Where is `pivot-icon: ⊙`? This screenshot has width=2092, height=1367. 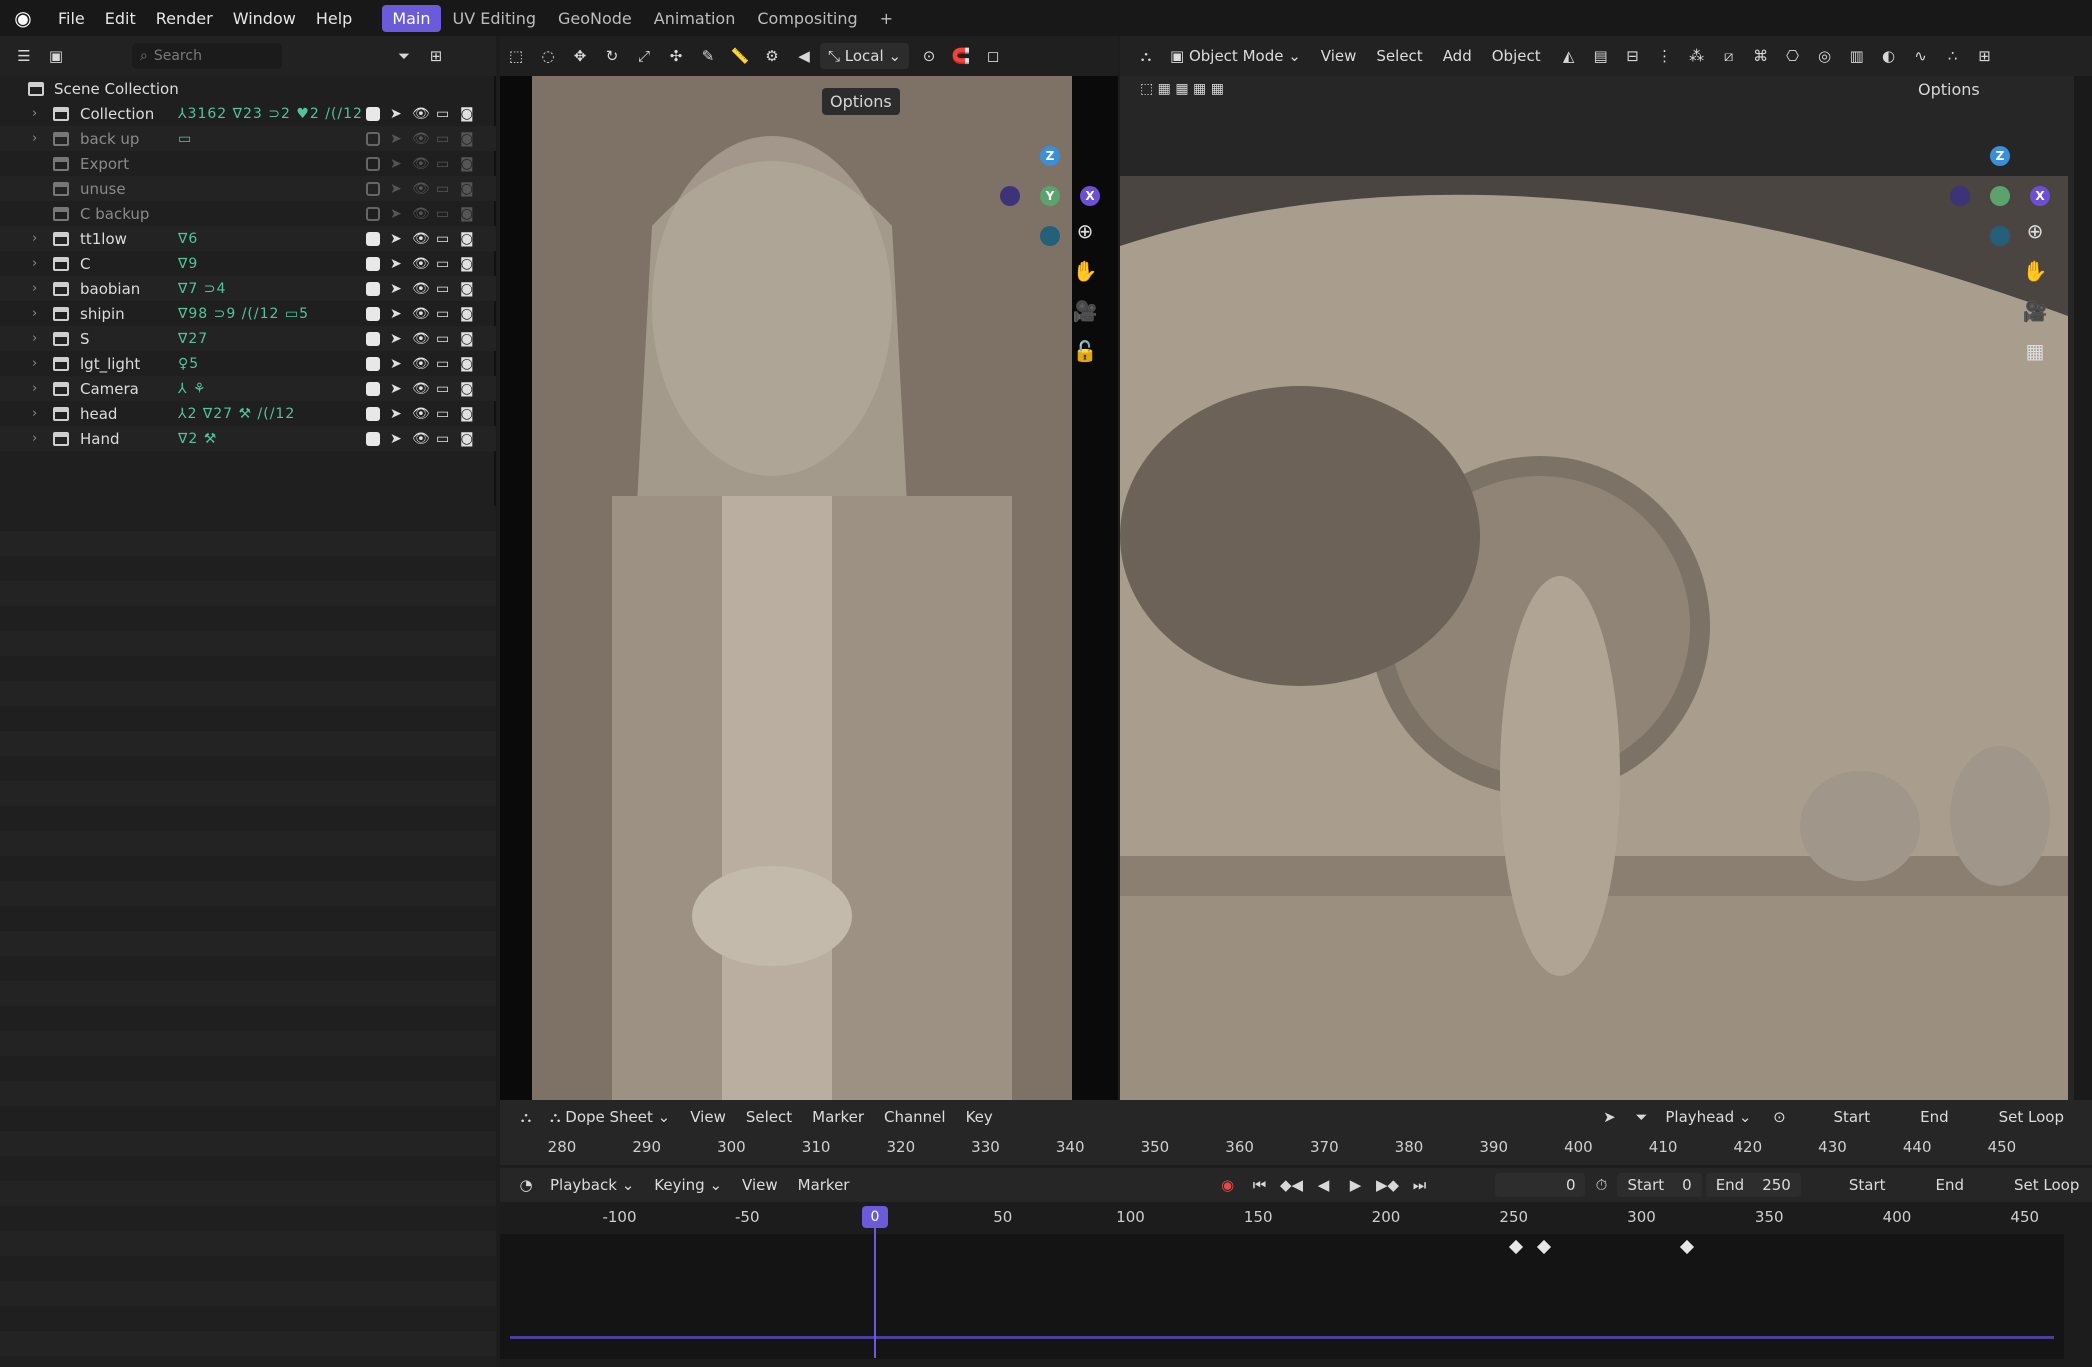
pivot-icon: ⊙ is located at coordinates (929, 56).